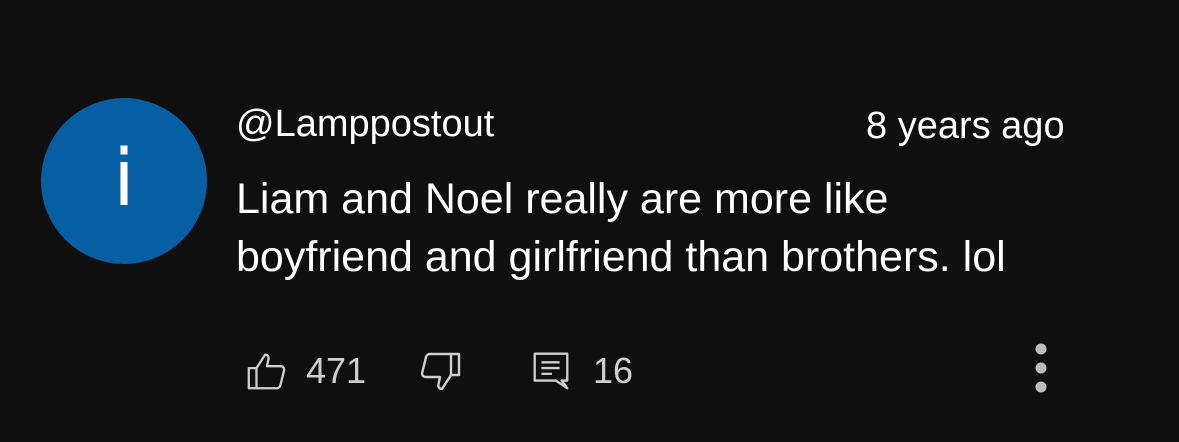  I want to click on thumbs-up-icon, so click(267, 371).